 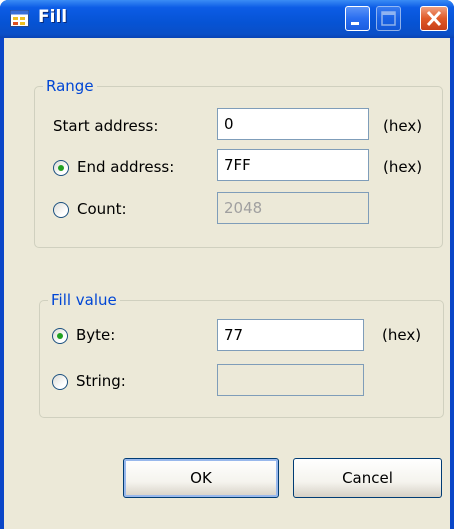 I want to click on close-icon, so click(x=434, y=18).